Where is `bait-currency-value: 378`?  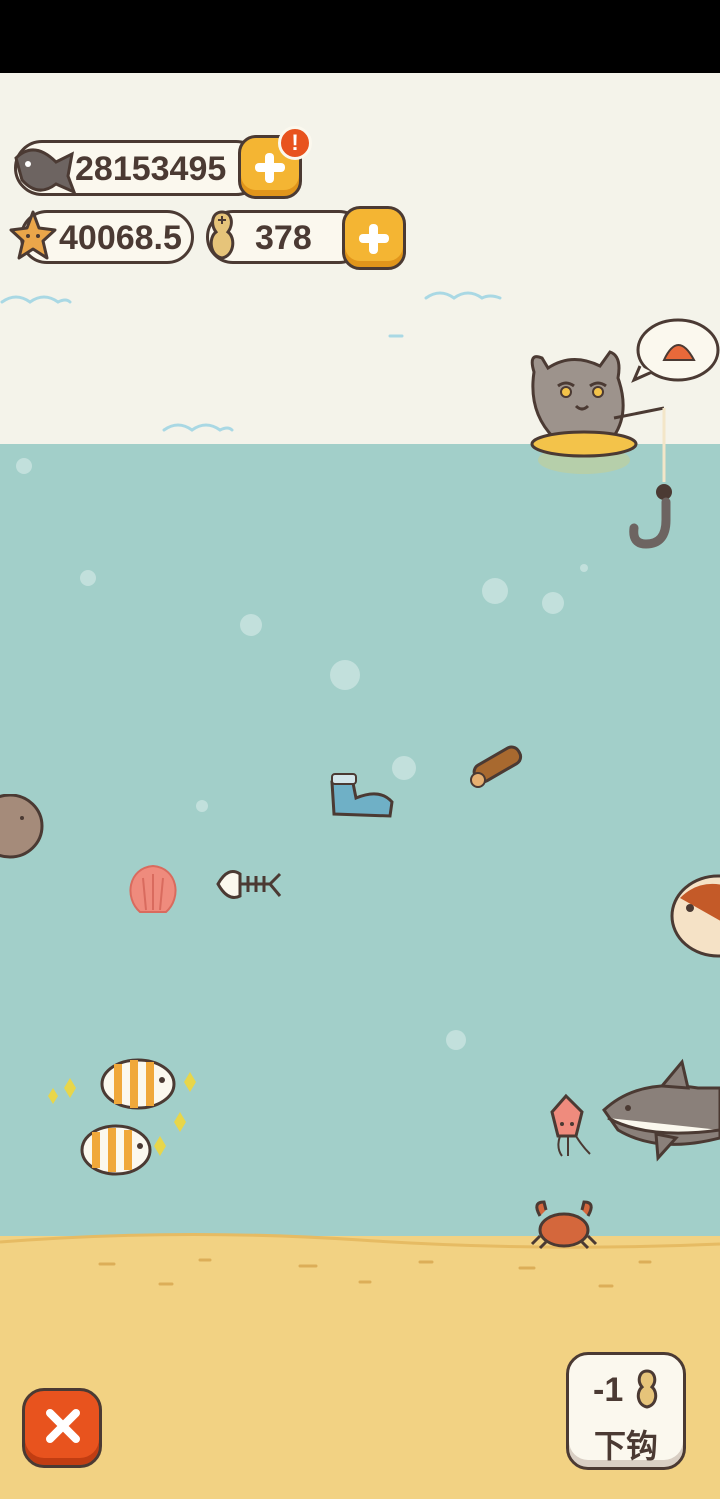
bait-currency-value: 378 is located at coordinates (283, 238).